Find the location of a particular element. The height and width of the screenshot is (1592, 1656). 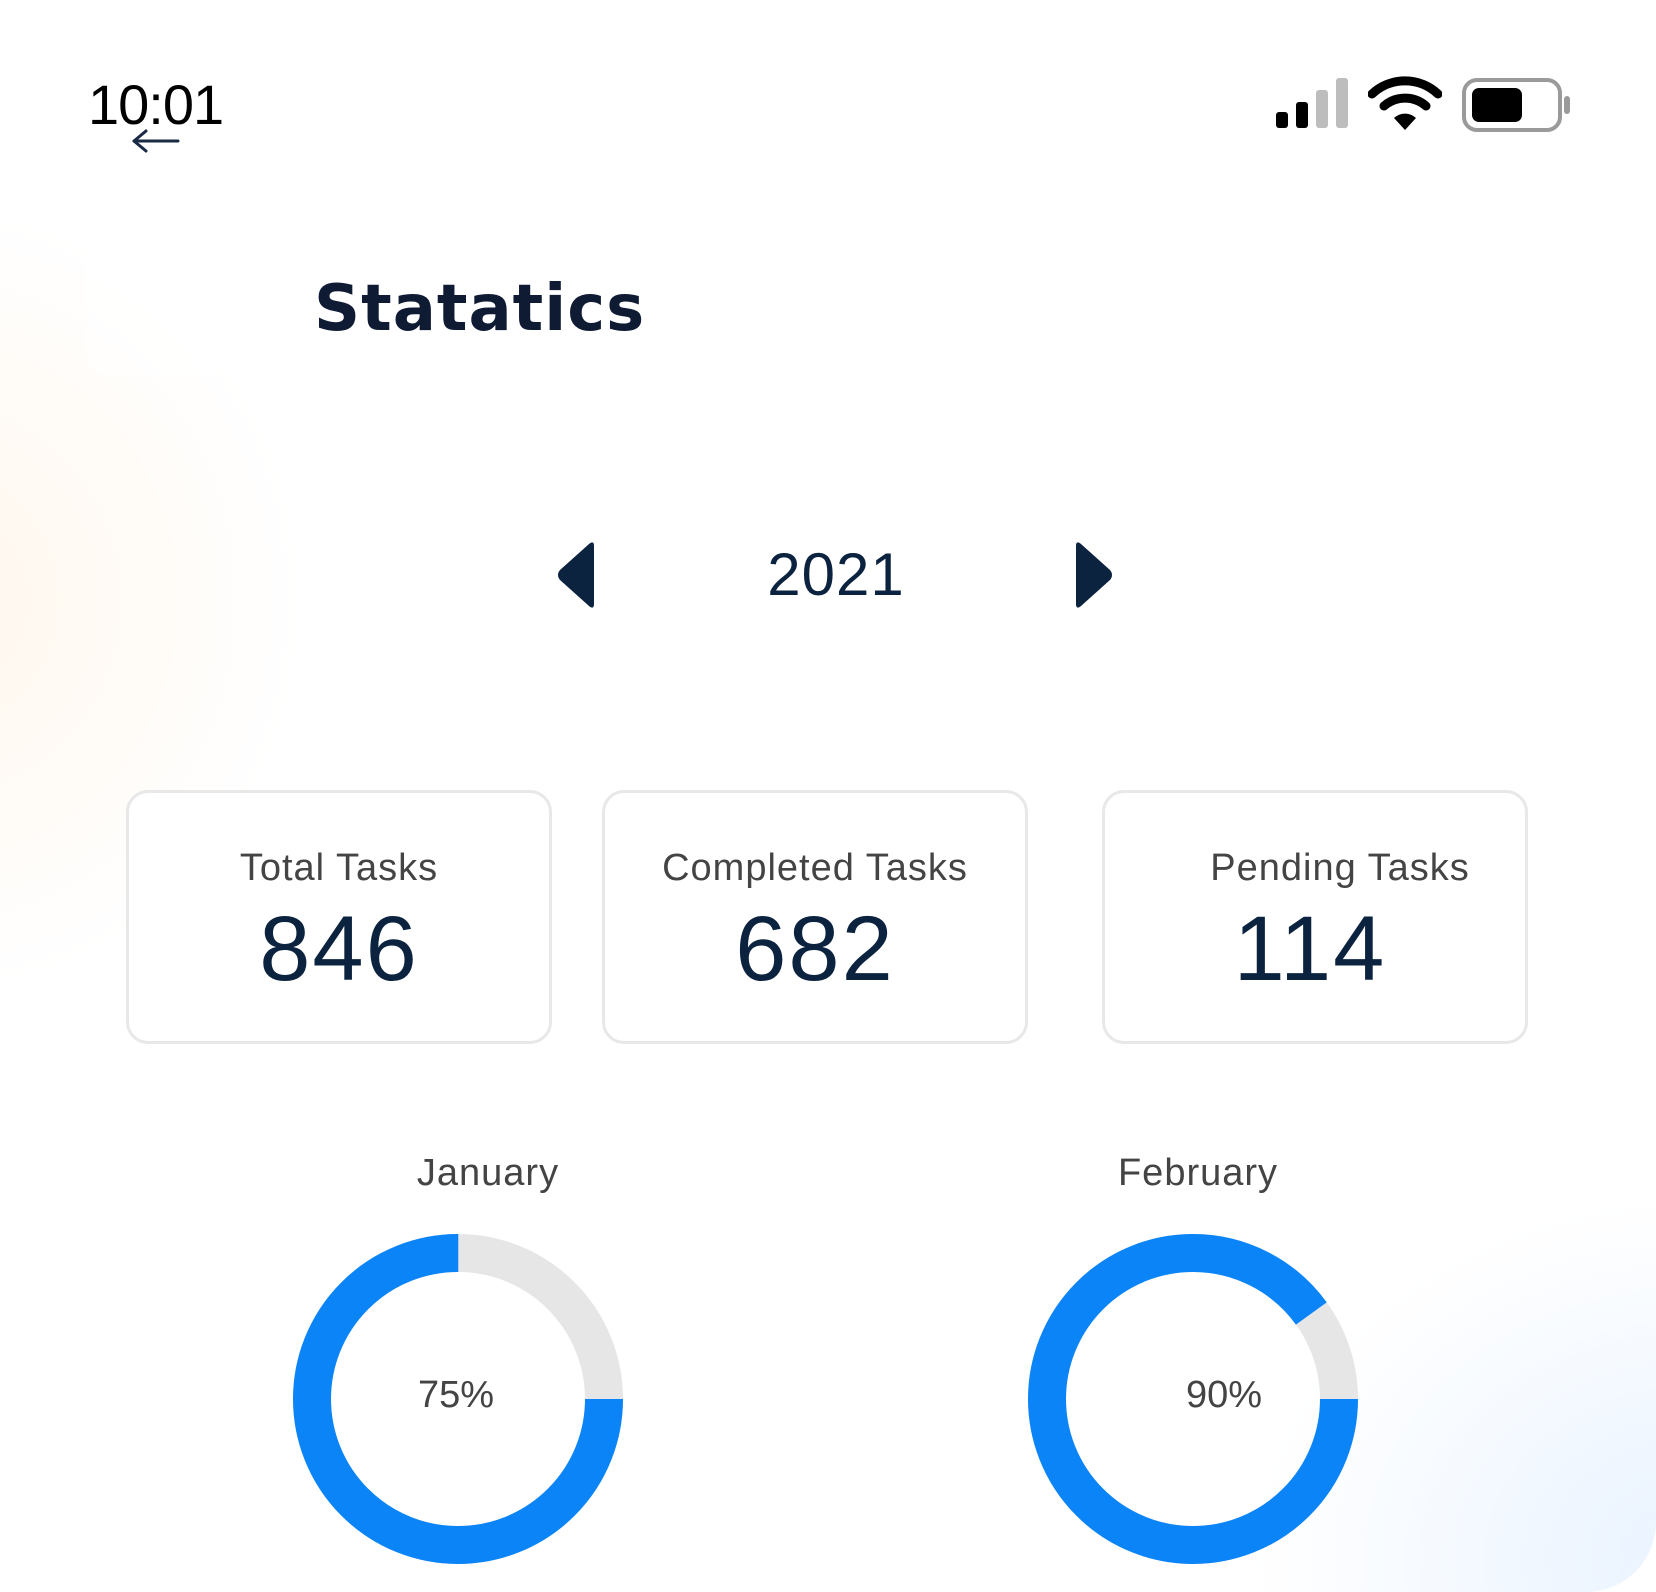

total-tasks-label: Total Tasks is located at coordinates (339, 868).